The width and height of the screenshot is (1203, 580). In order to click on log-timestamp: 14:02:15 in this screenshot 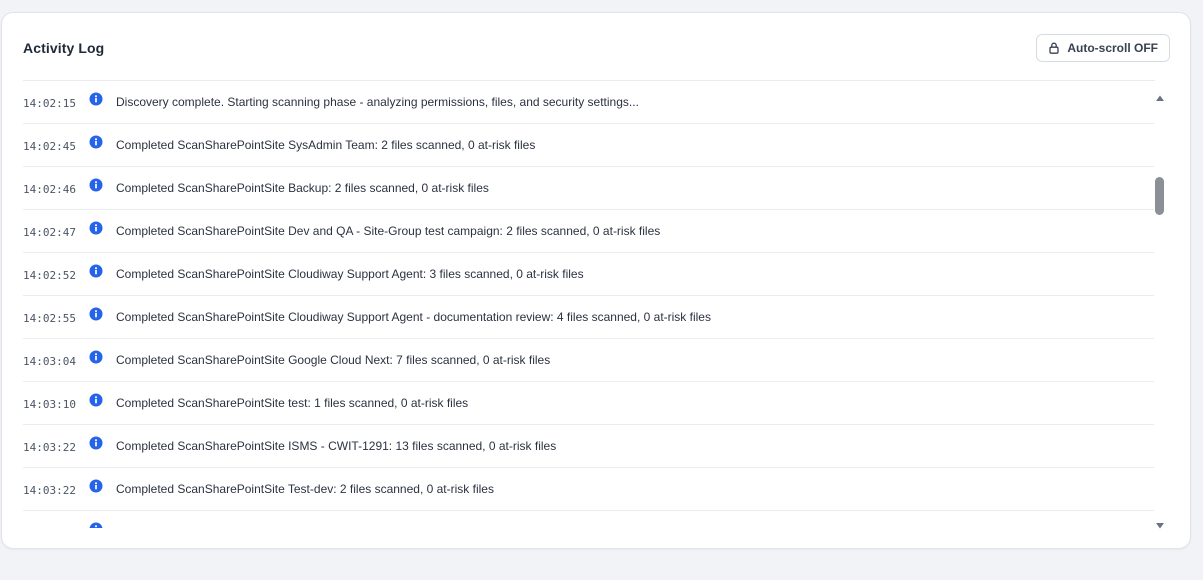, I will do `click(49, 103)`.